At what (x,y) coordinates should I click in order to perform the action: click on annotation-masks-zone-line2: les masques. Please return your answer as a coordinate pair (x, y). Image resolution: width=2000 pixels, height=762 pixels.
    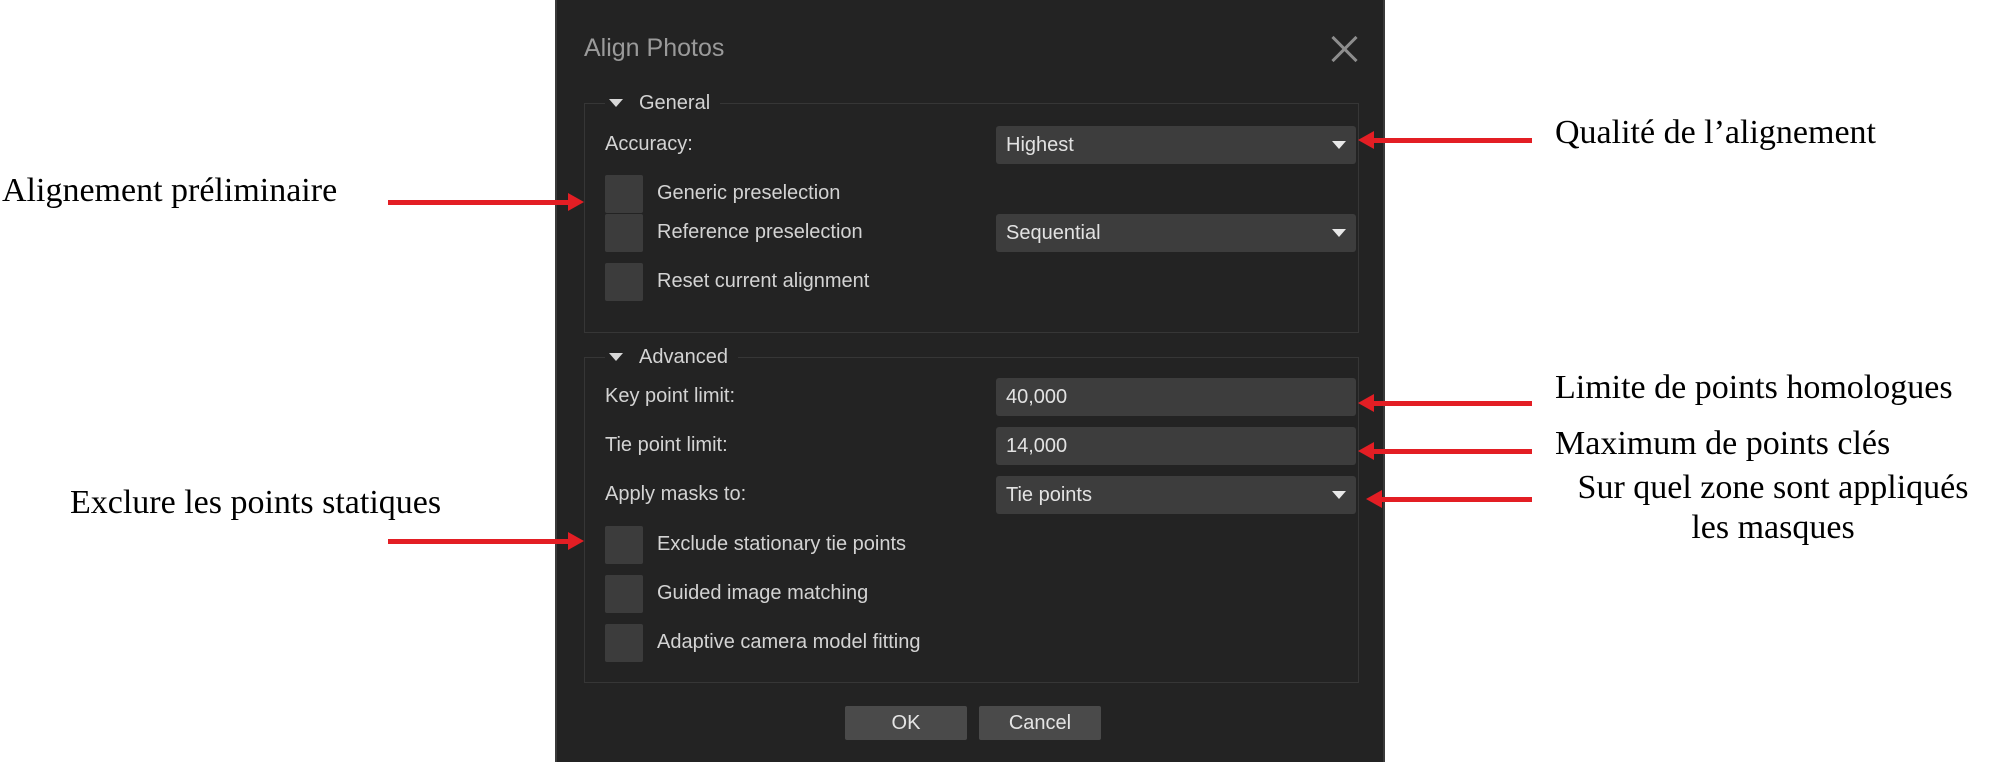
    Looking at the image, I should click on (1773, 527).